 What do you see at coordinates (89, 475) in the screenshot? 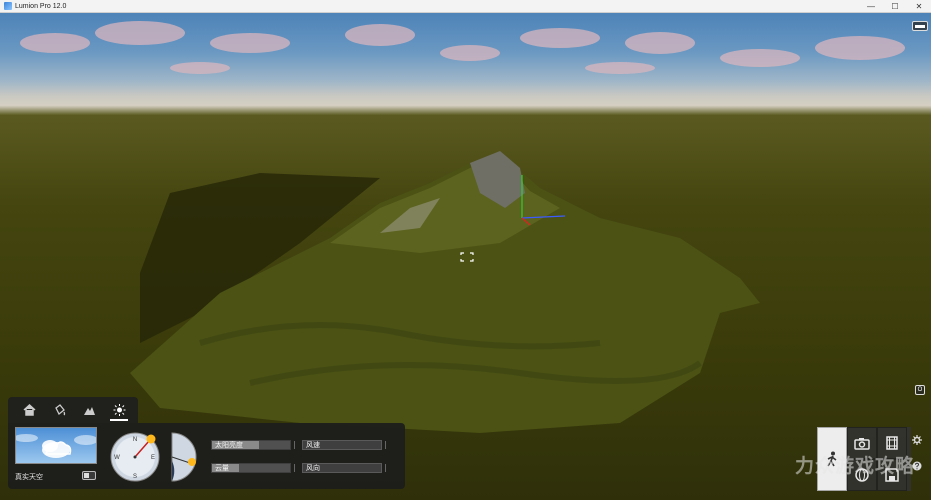
I see `real-sky-toggle` at bounding box center [89, 475].